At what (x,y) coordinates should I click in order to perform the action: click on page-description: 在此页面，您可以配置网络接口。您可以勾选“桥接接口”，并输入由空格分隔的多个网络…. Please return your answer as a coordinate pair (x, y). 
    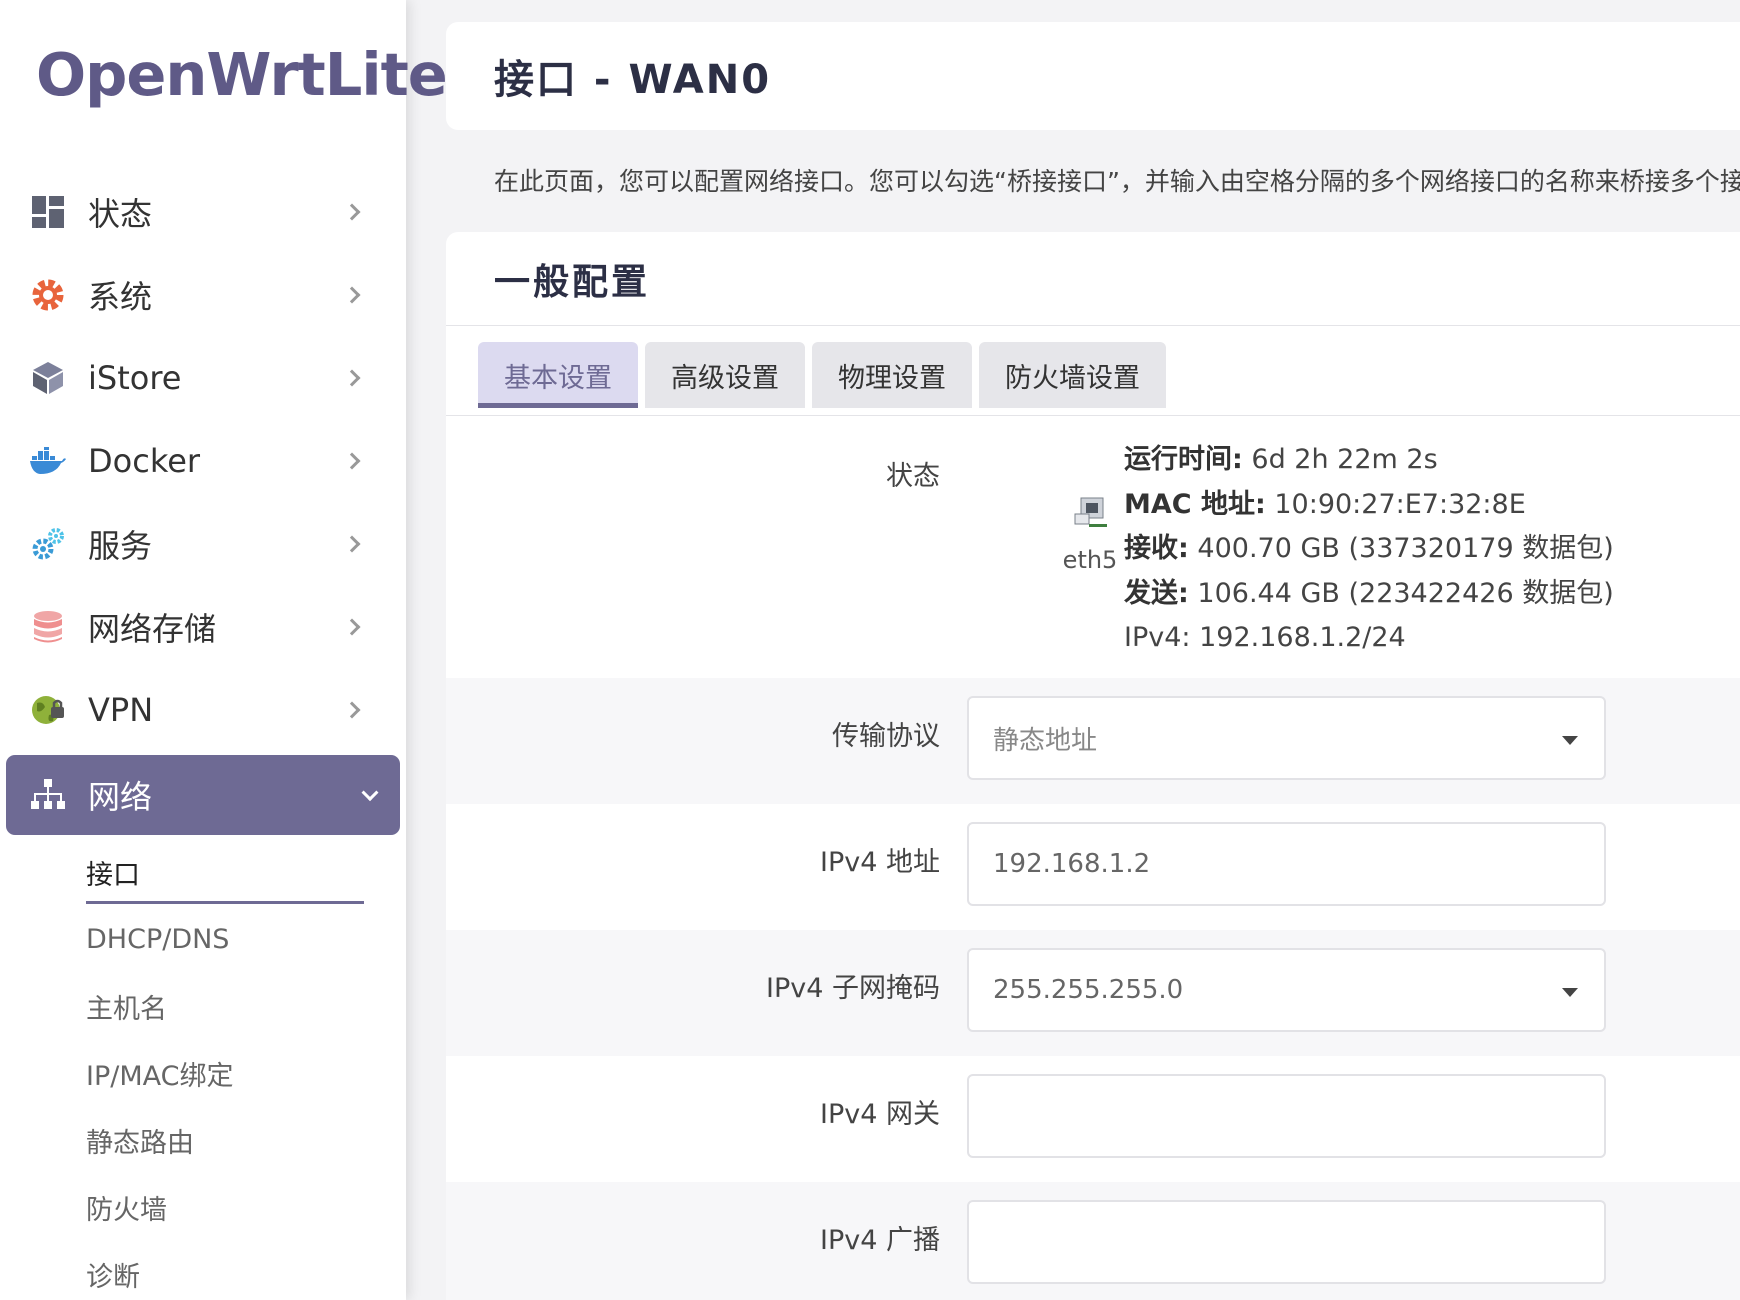
    Looking at the image, I should click on (1117, 181).